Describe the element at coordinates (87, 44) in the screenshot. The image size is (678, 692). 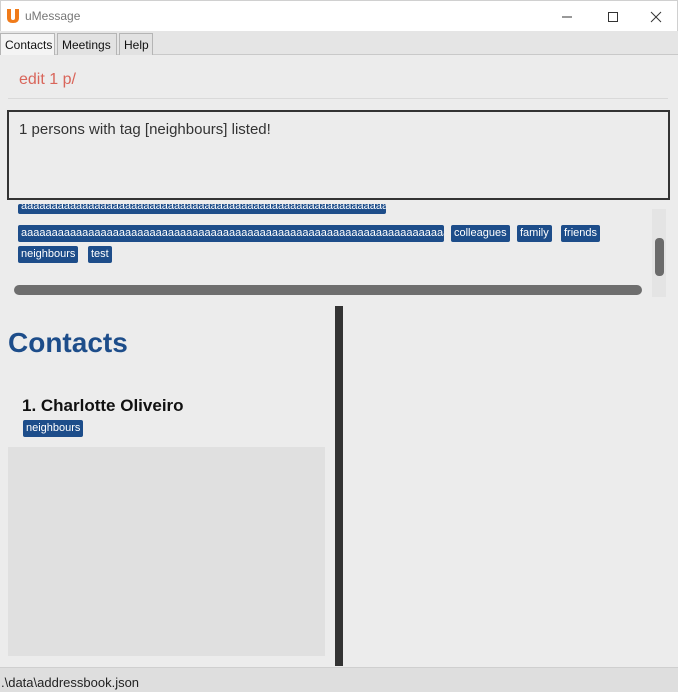
I see `menu-meetings: Meetings` at that location.